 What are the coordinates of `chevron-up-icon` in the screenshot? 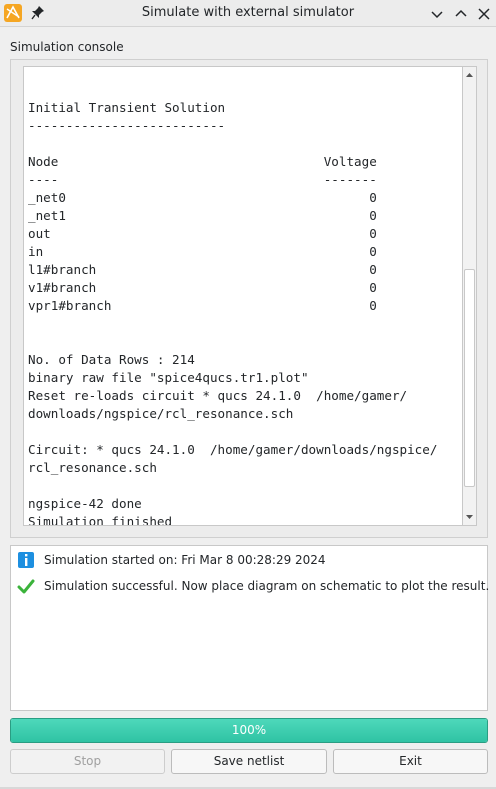 It's located at (461, 14).